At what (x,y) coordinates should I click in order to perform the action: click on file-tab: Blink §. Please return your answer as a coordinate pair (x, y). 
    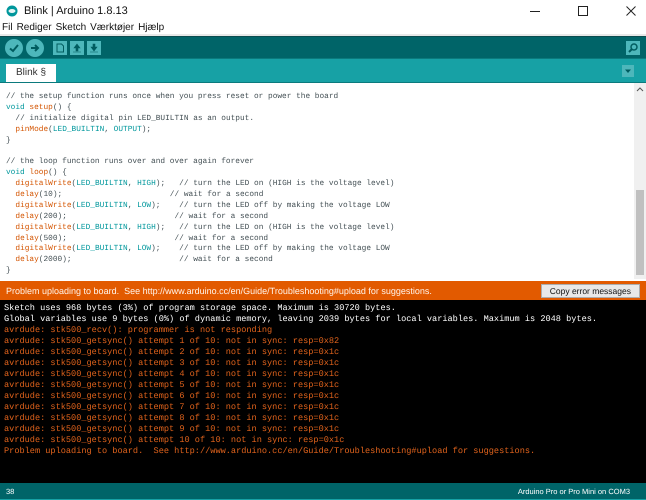
    Looking at the image, I should click on (31, 73).